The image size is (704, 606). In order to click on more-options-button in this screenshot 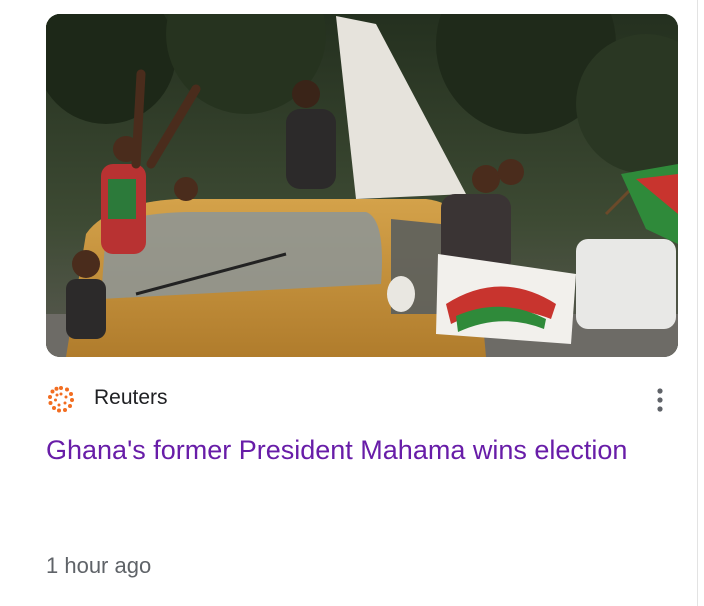, I will do `click(660, 400)`.